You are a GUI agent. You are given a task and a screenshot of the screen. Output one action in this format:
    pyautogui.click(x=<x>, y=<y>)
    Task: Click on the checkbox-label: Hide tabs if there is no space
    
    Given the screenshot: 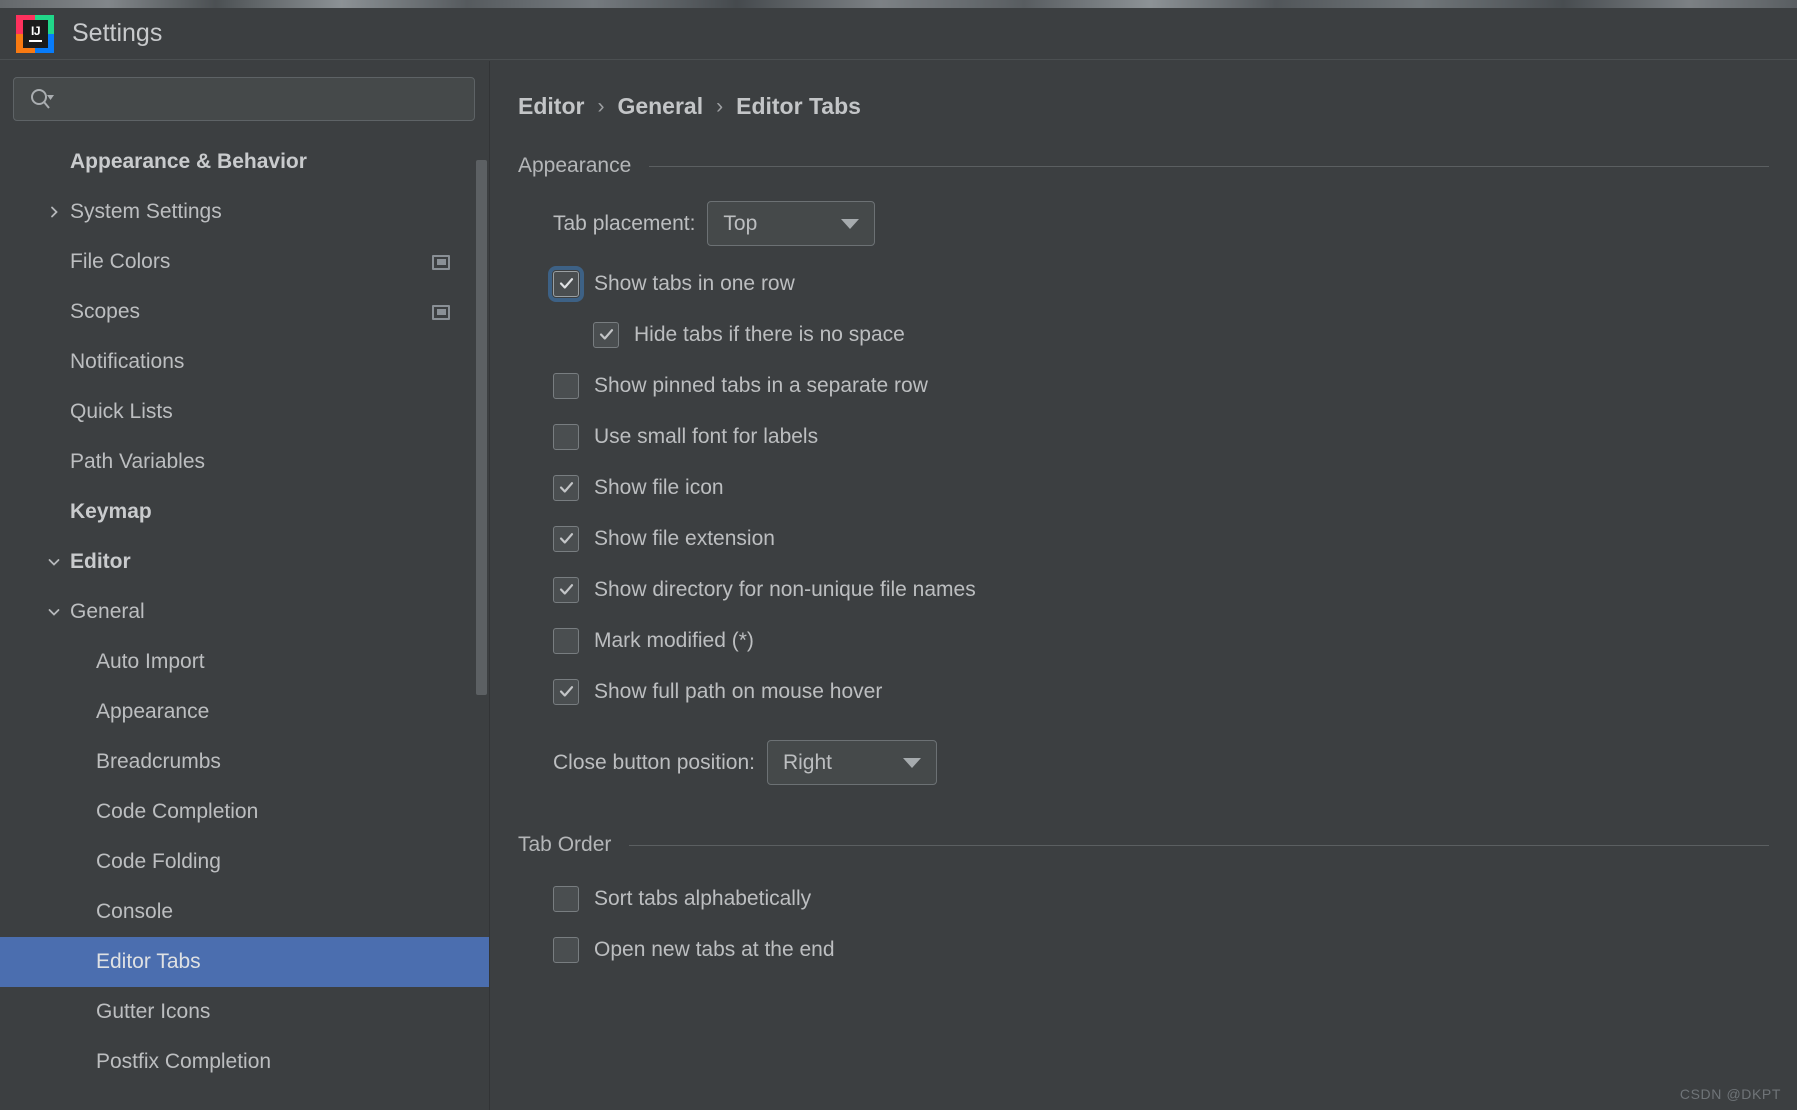 What is the action you would take?
    pyautogui.click(x=769, y=334)
    